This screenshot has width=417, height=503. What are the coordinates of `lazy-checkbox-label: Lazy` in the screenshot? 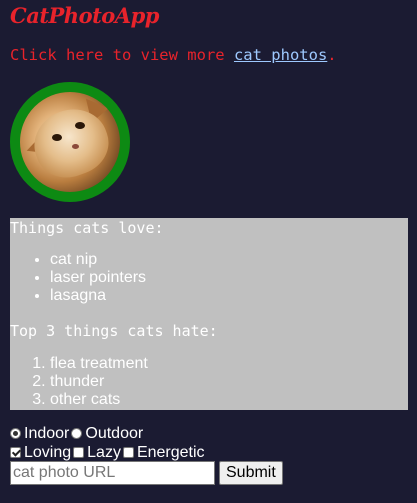 It's located at (97, 453).